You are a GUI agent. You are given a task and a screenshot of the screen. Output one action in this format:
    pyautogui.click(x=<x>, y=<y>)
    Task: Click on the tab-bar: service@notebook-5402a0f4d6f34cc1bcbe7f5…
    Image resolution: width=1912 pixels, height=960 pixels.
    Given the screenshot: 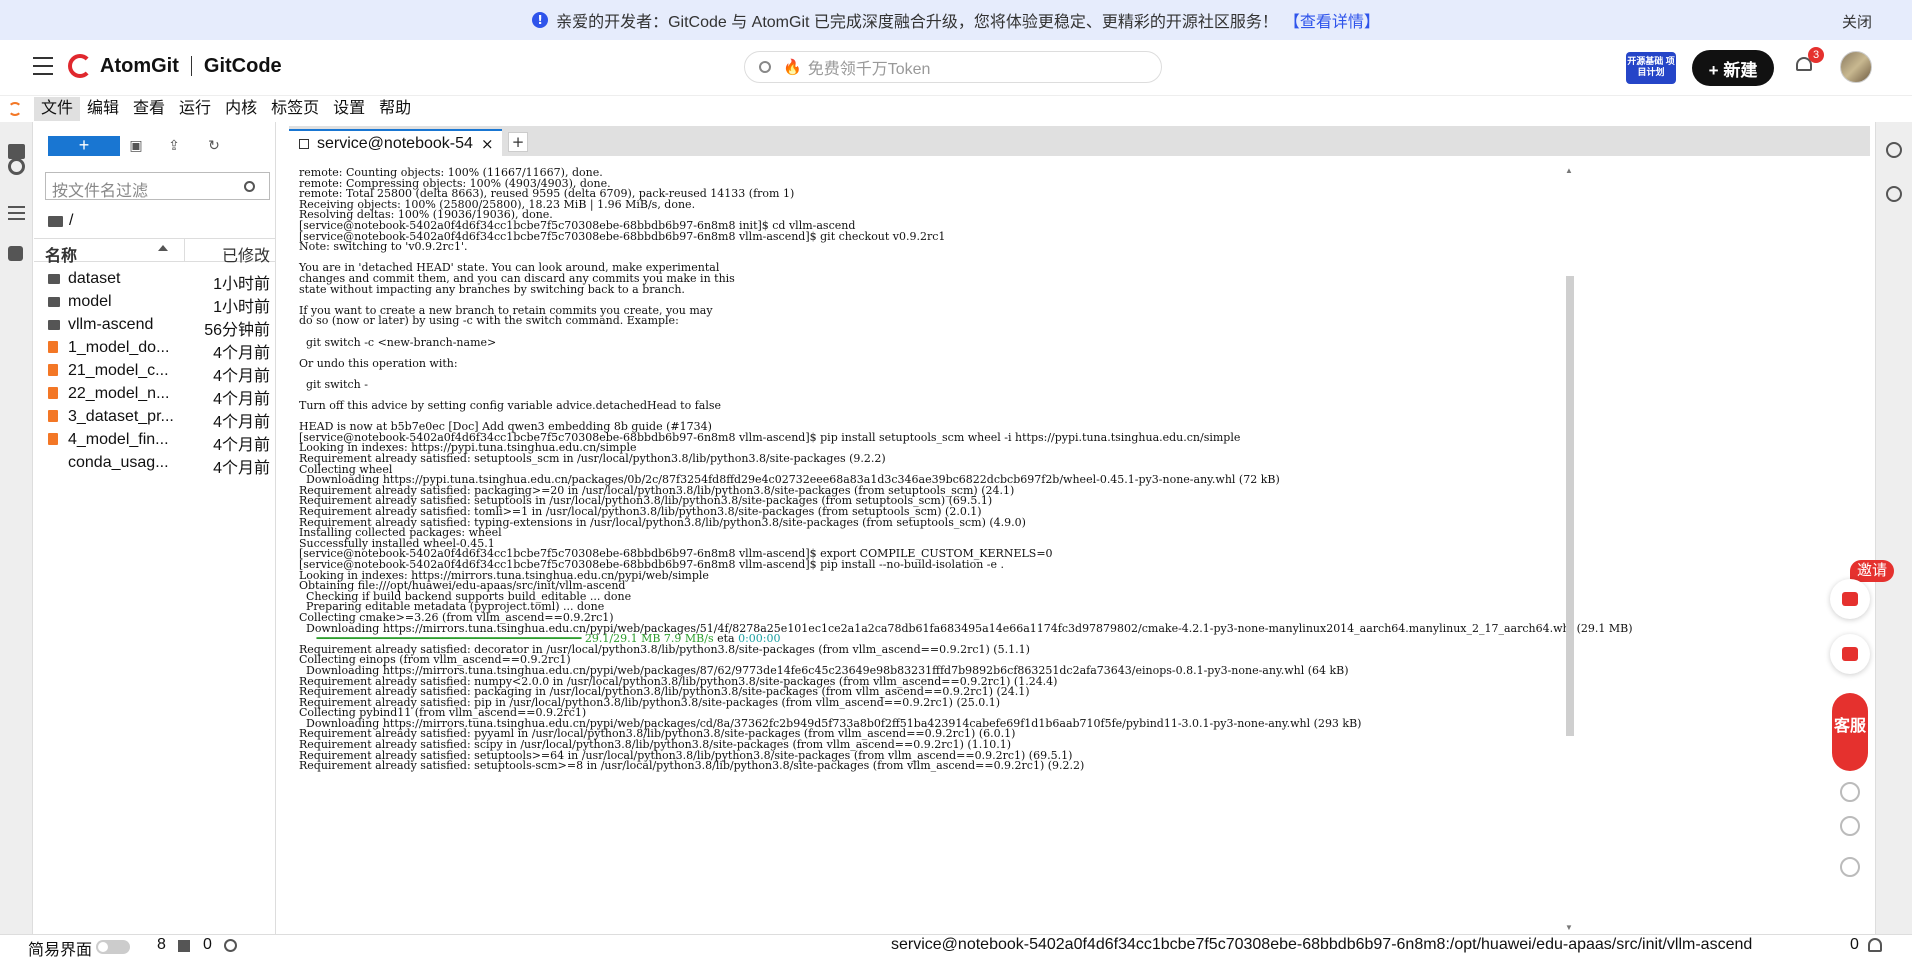 What is the action you would take?
    pyautogui.click(x=1079, y=141)
    